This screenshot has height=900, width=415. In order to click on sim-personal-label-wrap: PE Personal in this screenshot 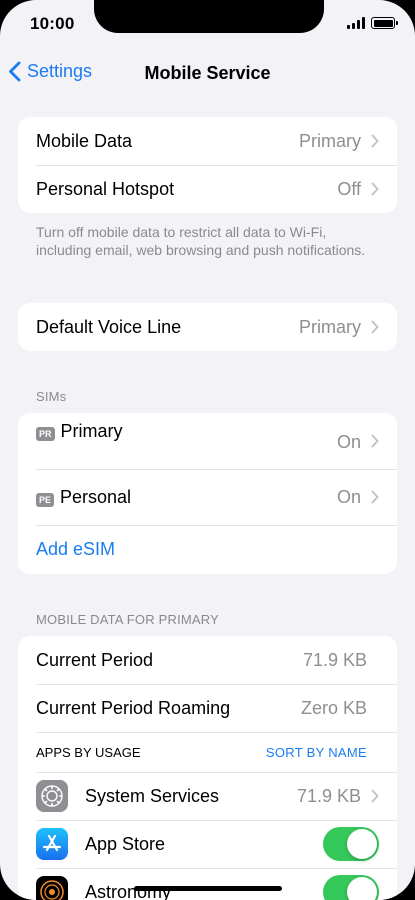, I will do `click(83, 497)`.